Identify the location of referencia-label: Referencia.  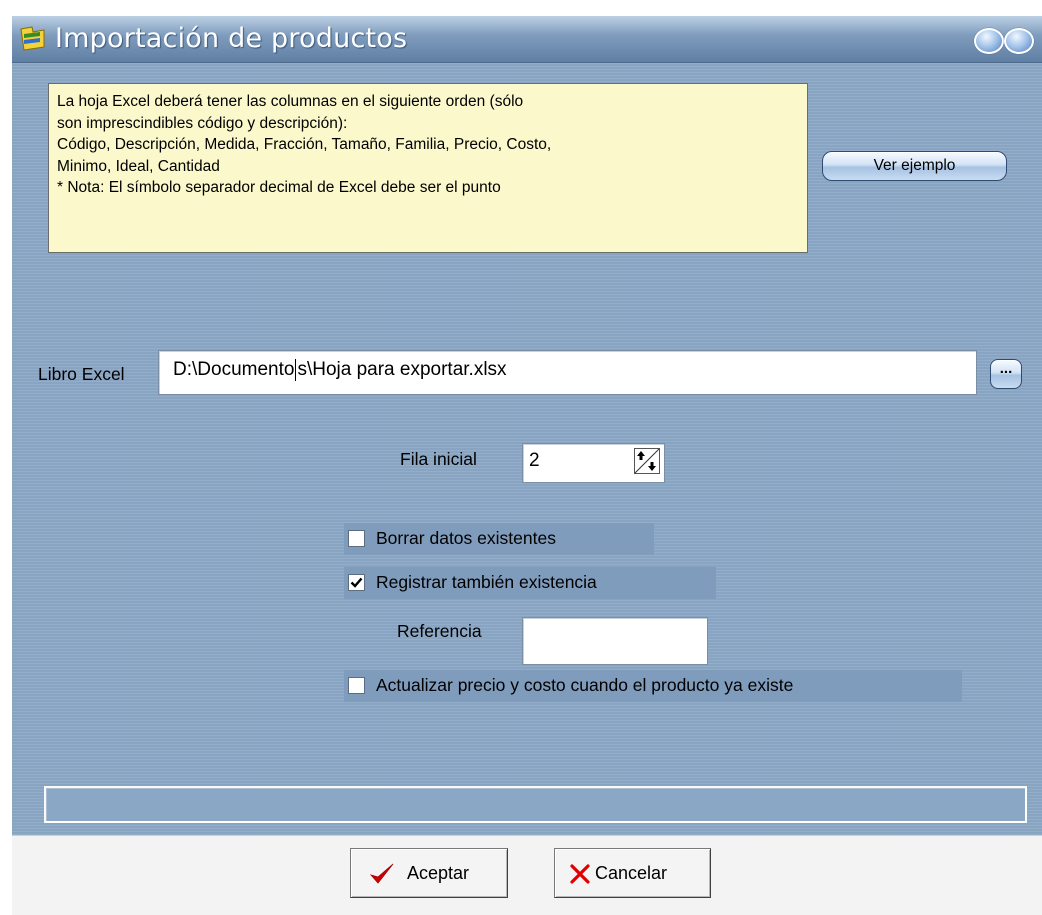
(439, 631).